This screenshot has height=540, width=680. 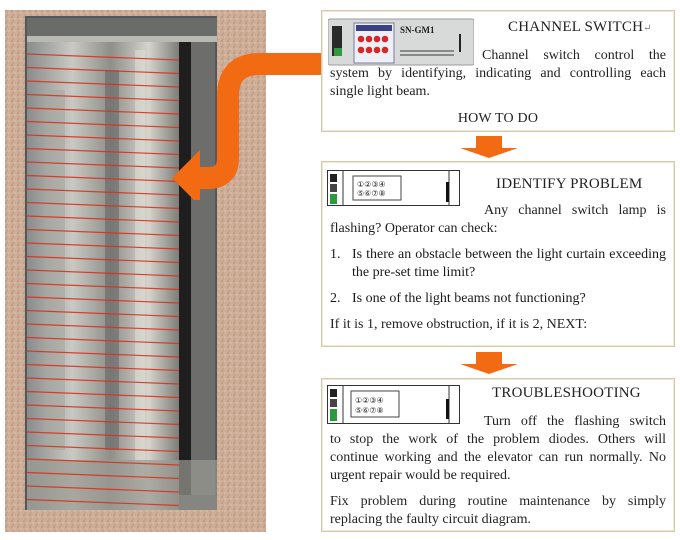 I want to click on how-to-do-heading: HOW TO DO, so click(x=498, y=118).